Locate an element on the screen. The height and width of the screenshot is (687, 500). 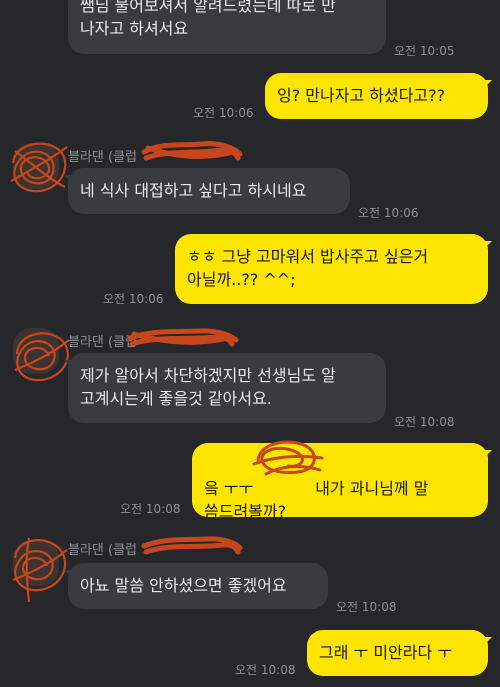
incoming-message-bubble: 쌤님 물어보셔서 알려드렸는데 따로 만 나자고 하셔서요 is located at coordinates (227, 27).